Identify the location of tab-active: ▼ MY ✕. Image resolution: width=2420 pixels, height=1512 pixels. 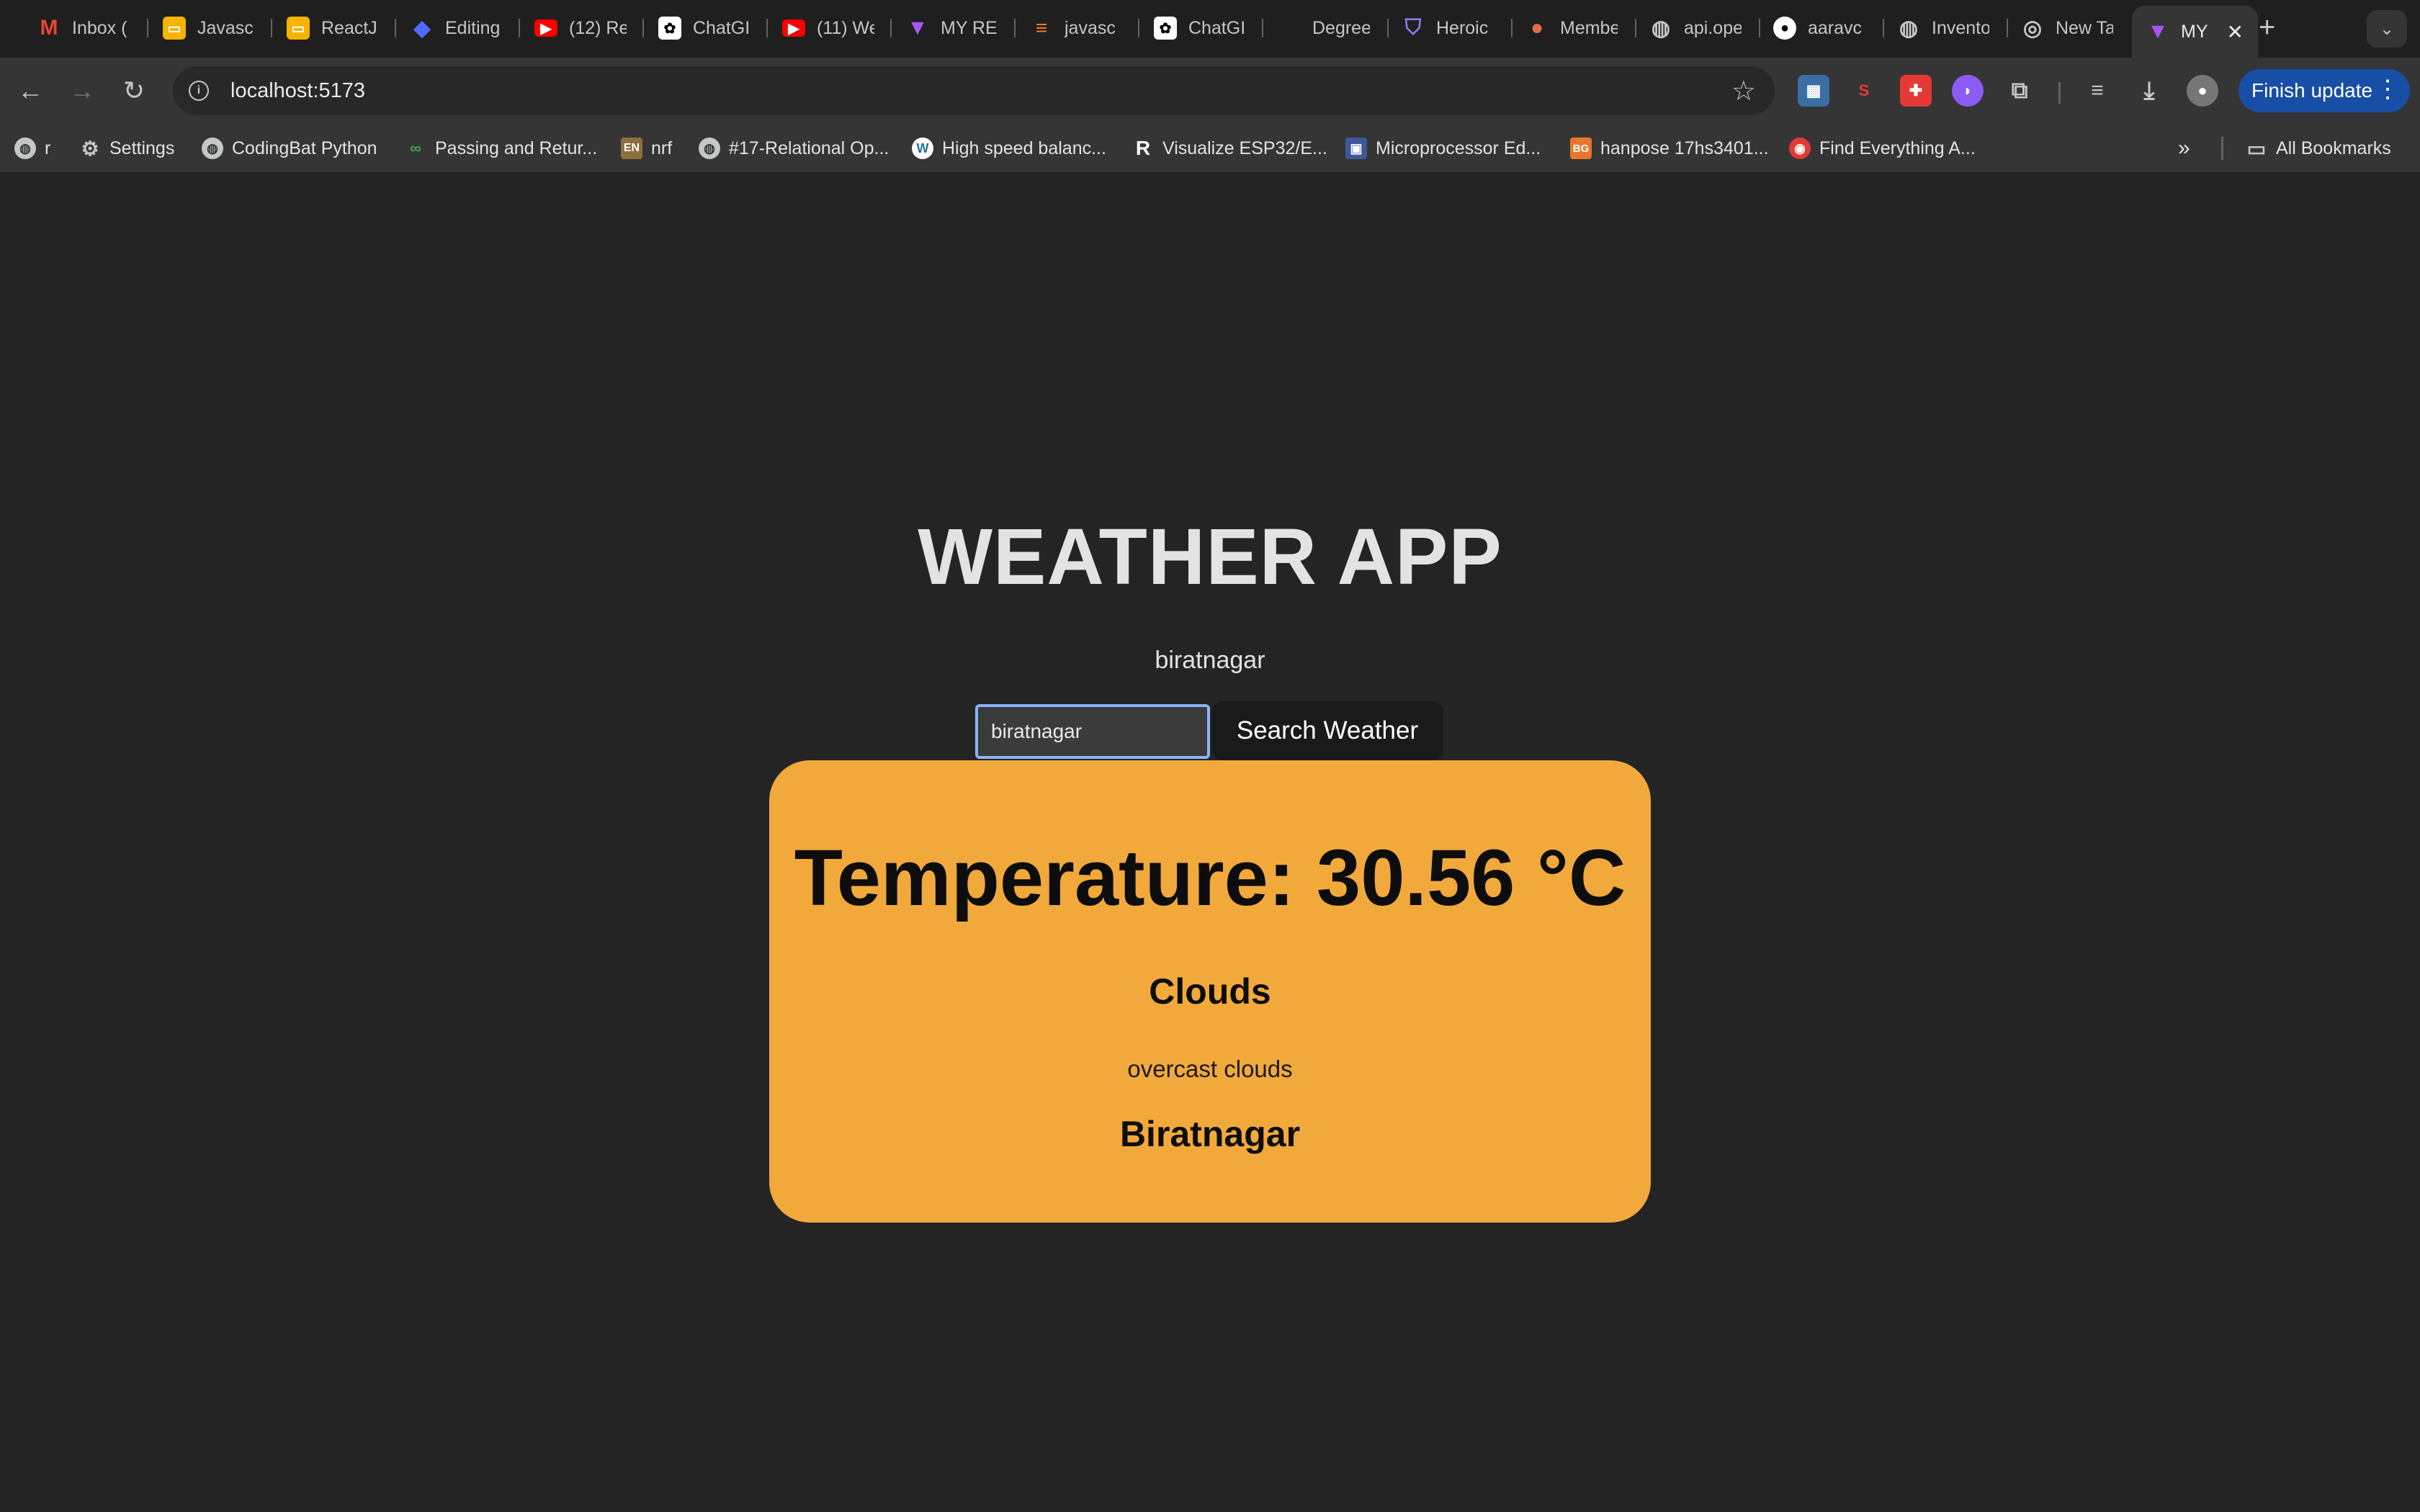
(2195, 32).